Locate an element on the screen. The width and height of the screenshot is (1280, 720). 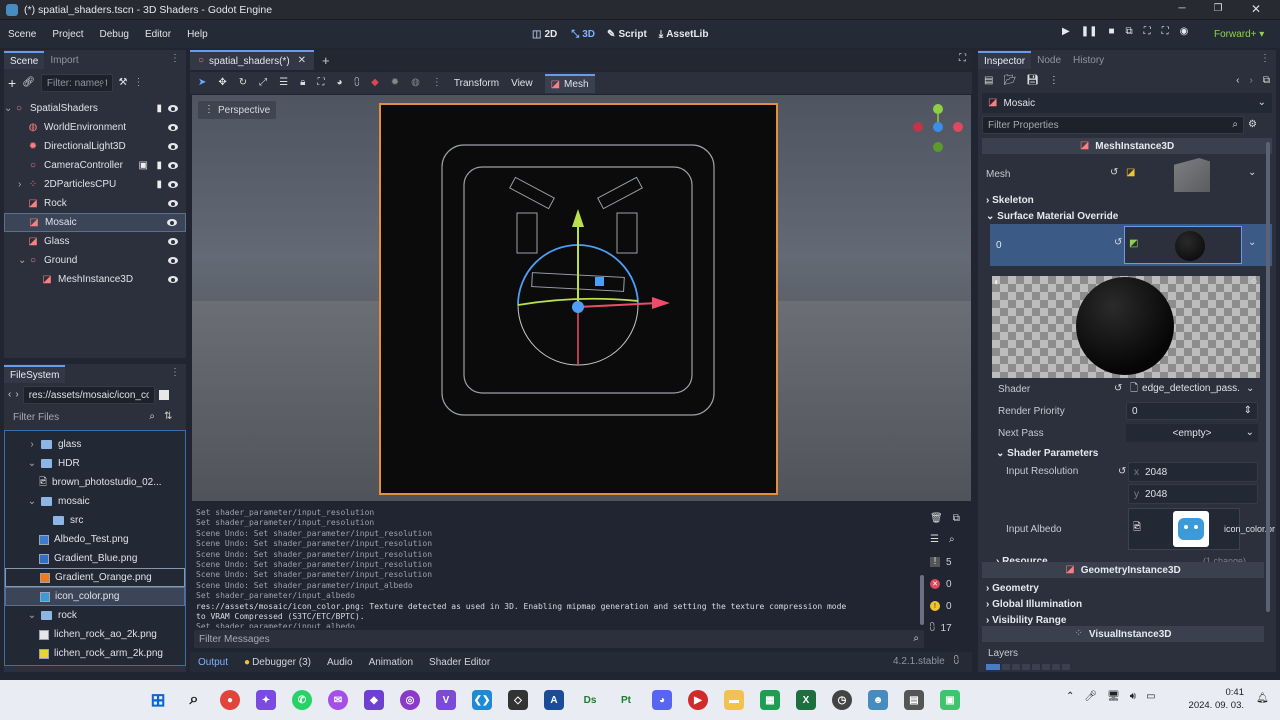
recorder-icon: ▶ is located at coordinates (698, 700).